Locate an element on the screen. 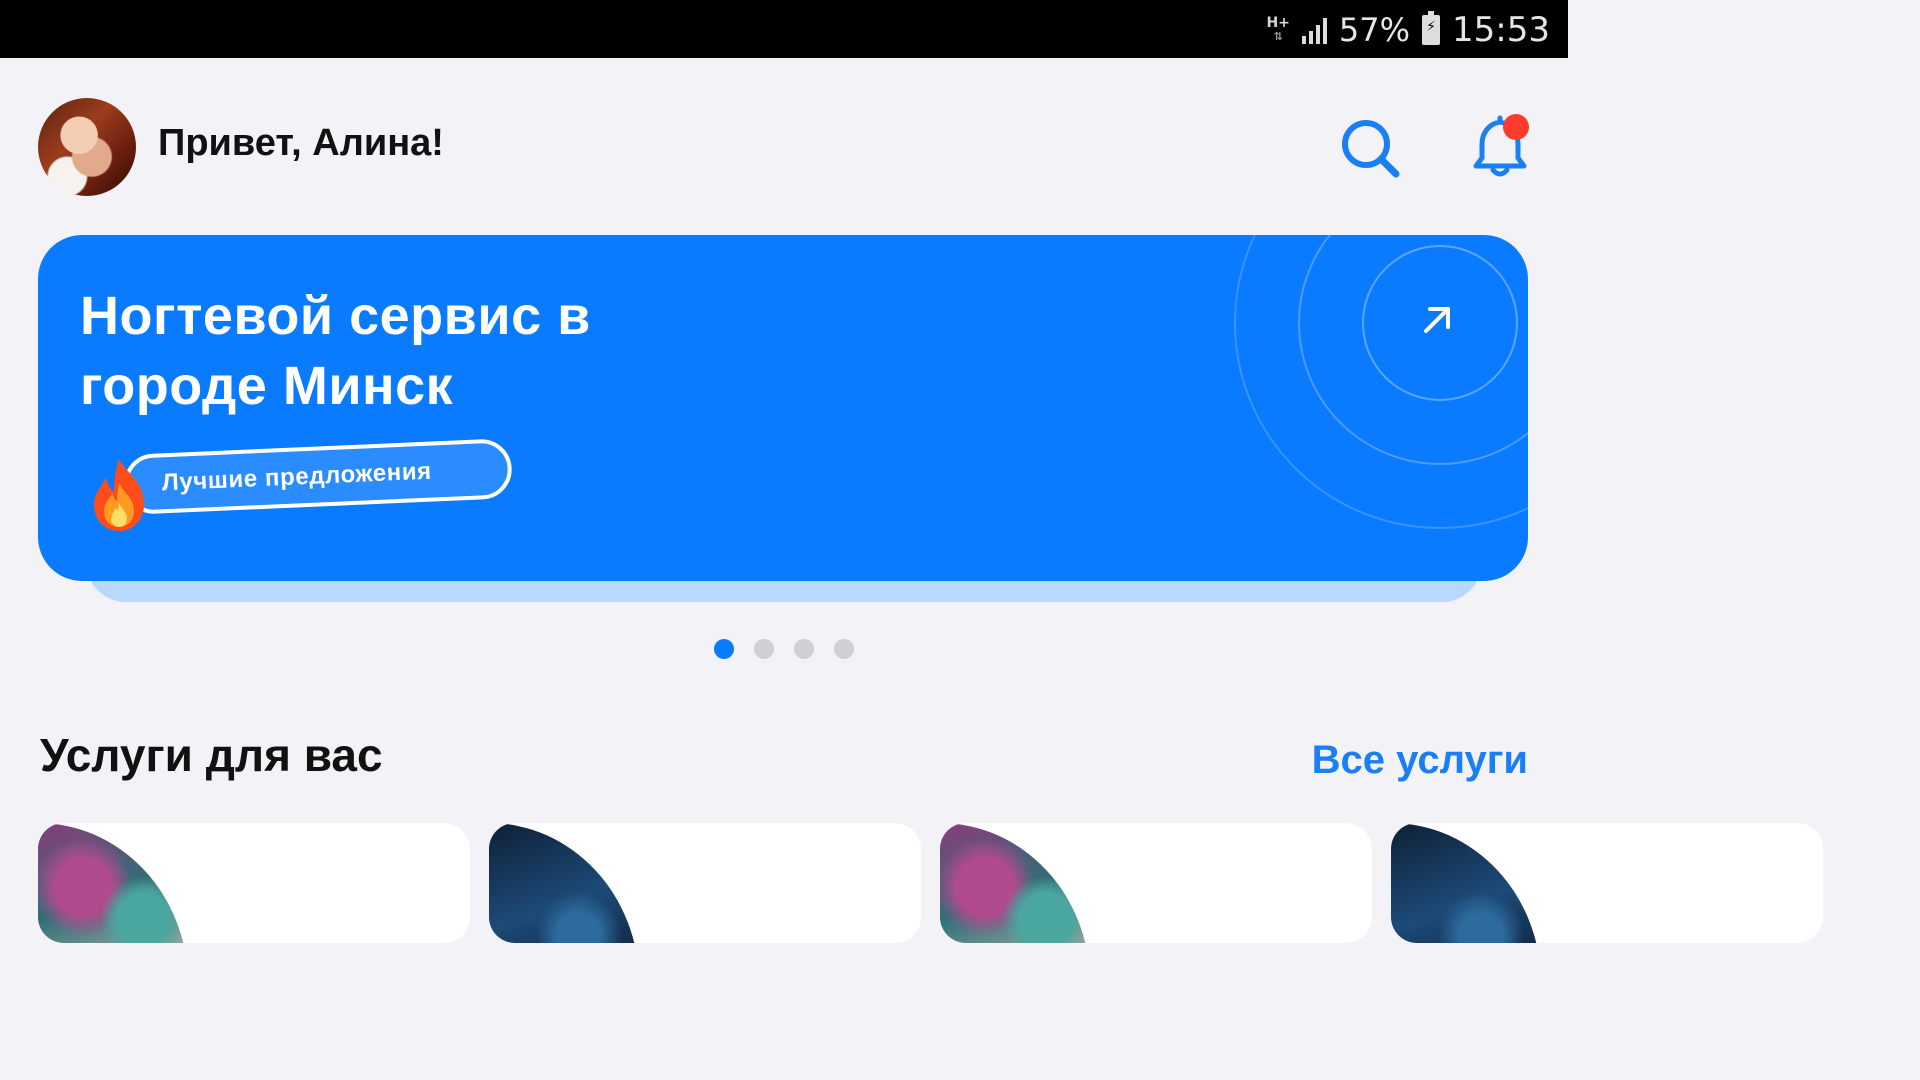  network-icon: H+ ⇅ is located at coordinates (1278, 29).